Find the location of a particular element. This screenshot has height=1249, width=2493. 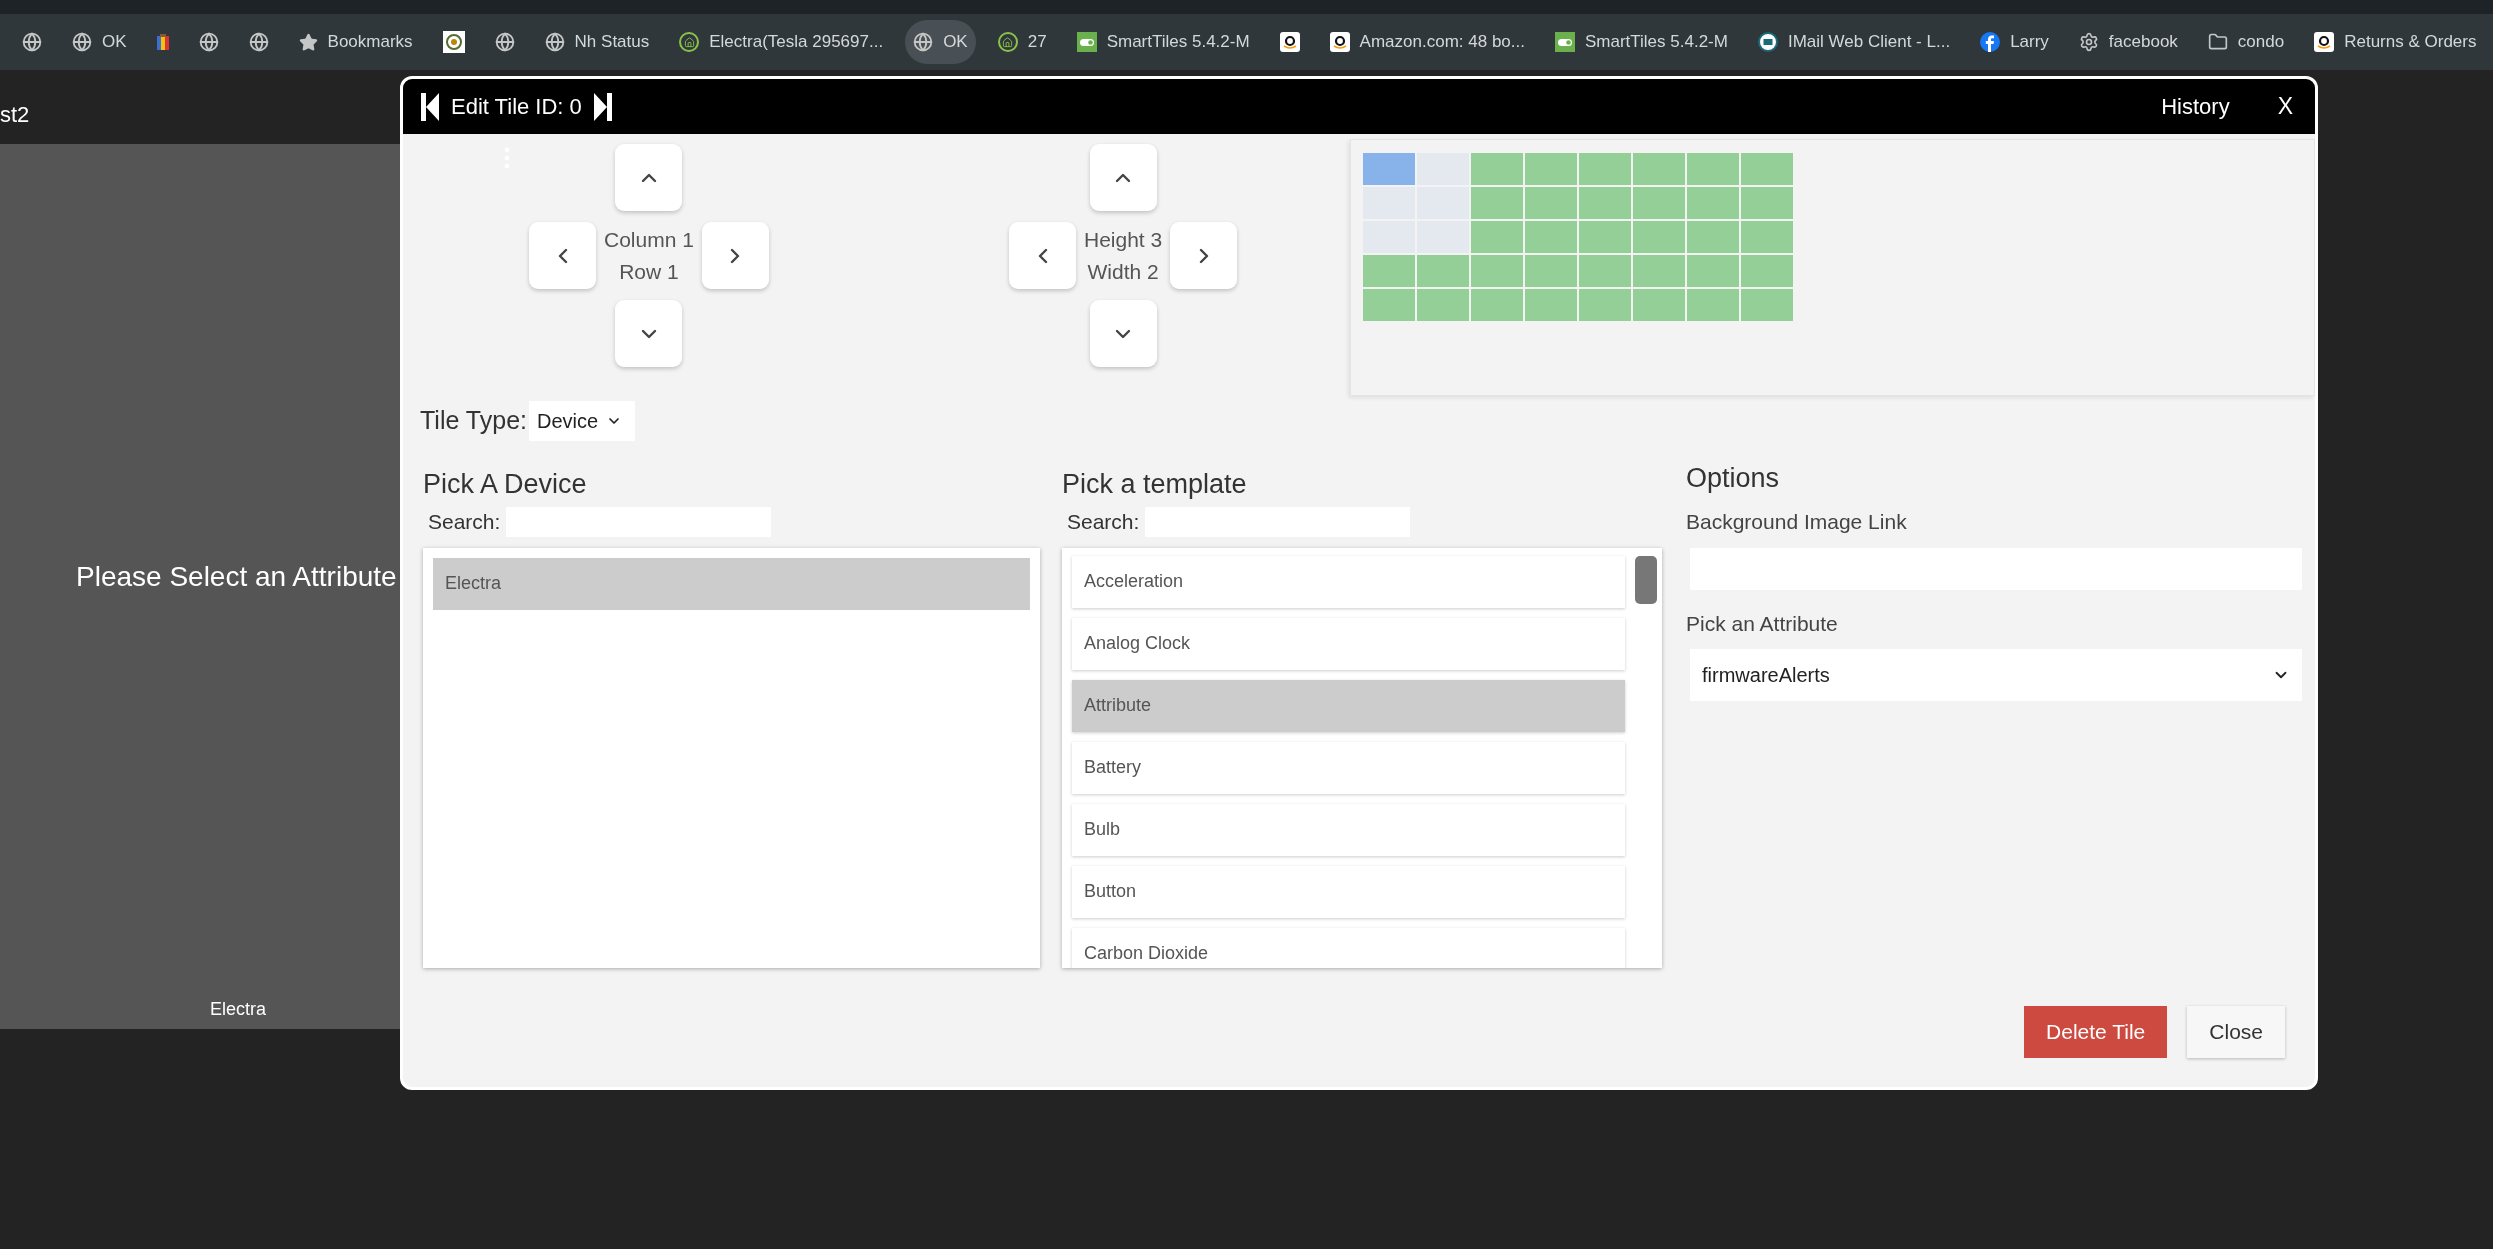

close-dialog-button: Close is located at coordinates (2236, 1031).